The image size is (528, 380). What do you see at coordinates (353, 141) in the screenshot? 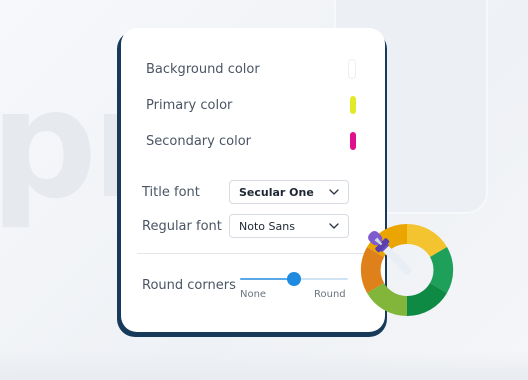
I see `secondary-color-swatch` at bounding box center [353, 141].